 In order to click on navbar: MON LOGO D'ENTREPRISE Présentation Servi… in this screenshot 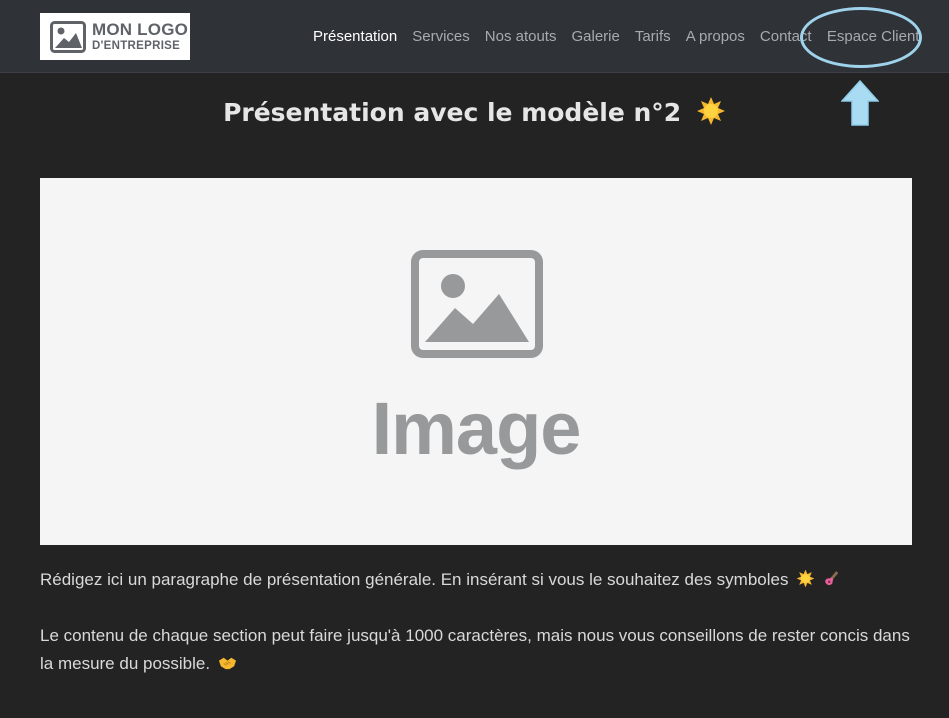, I will do `click(474, 36)`.